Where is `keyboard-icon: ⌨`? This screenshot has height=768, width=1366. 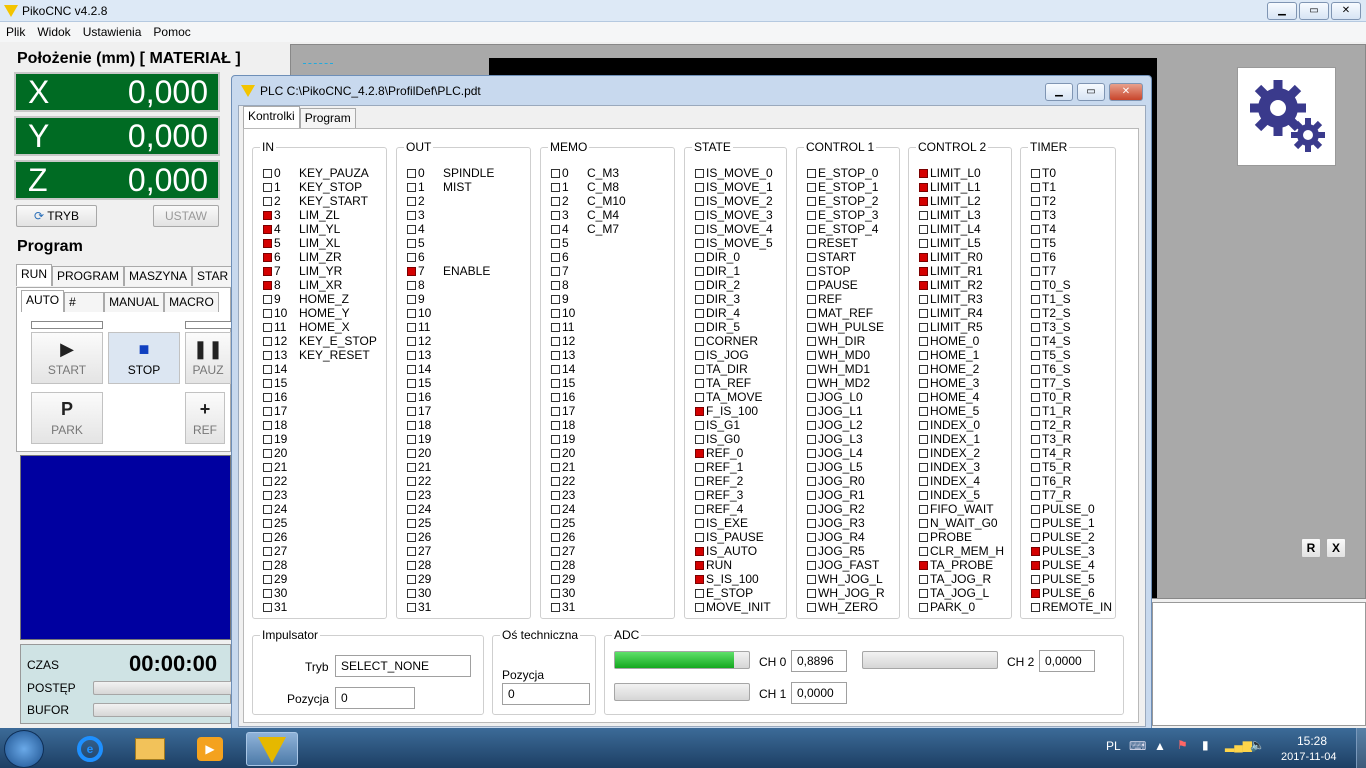
keyboard-icon: ⌨ is located at coordinates (1137, 746).